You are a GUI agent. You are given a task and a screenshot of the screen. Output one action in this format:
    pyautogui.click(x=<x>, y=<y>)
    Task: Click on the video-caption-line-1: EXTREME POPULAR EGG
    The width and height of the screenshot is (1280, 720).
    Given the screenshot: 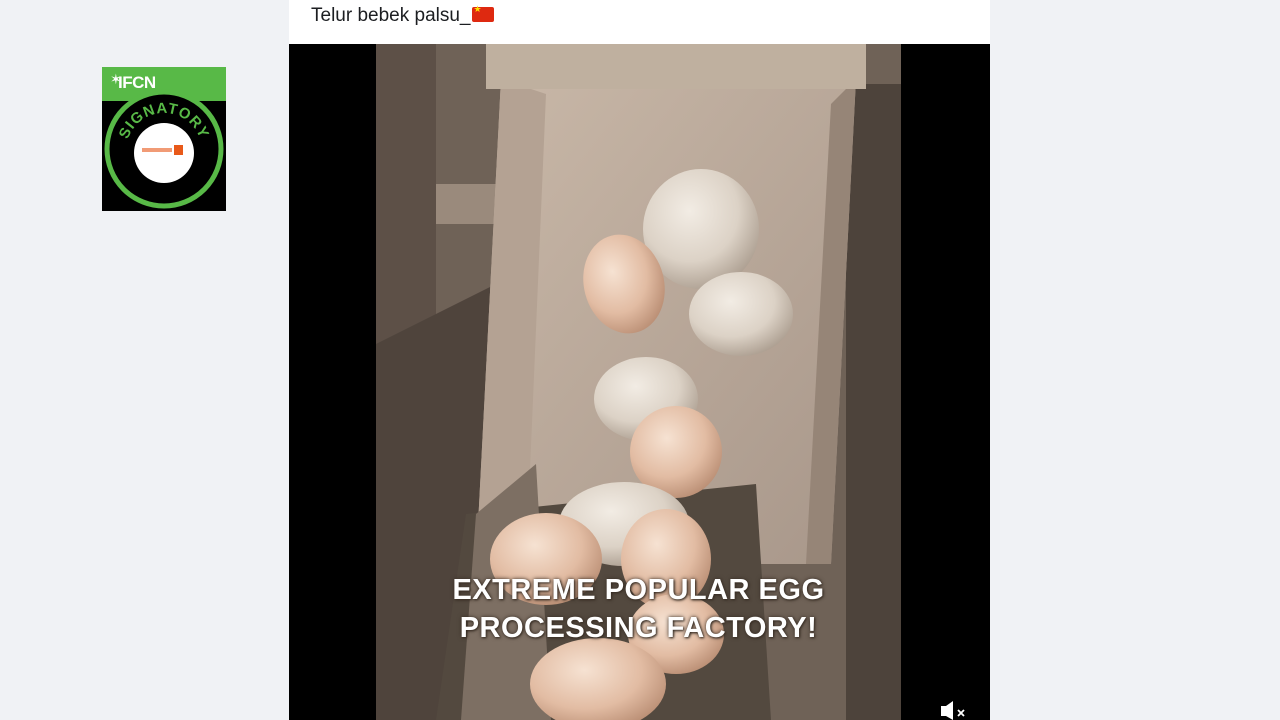 What is the action you would take?
    pyautogui.click(x=638, y=590)
    